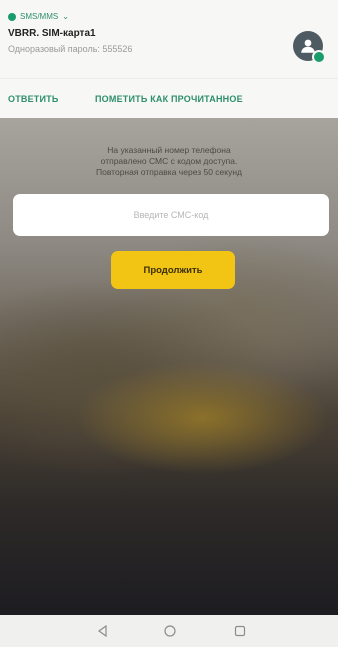  I want to click on notification-header: SMS/MMS ⌄, so click(38, 16).